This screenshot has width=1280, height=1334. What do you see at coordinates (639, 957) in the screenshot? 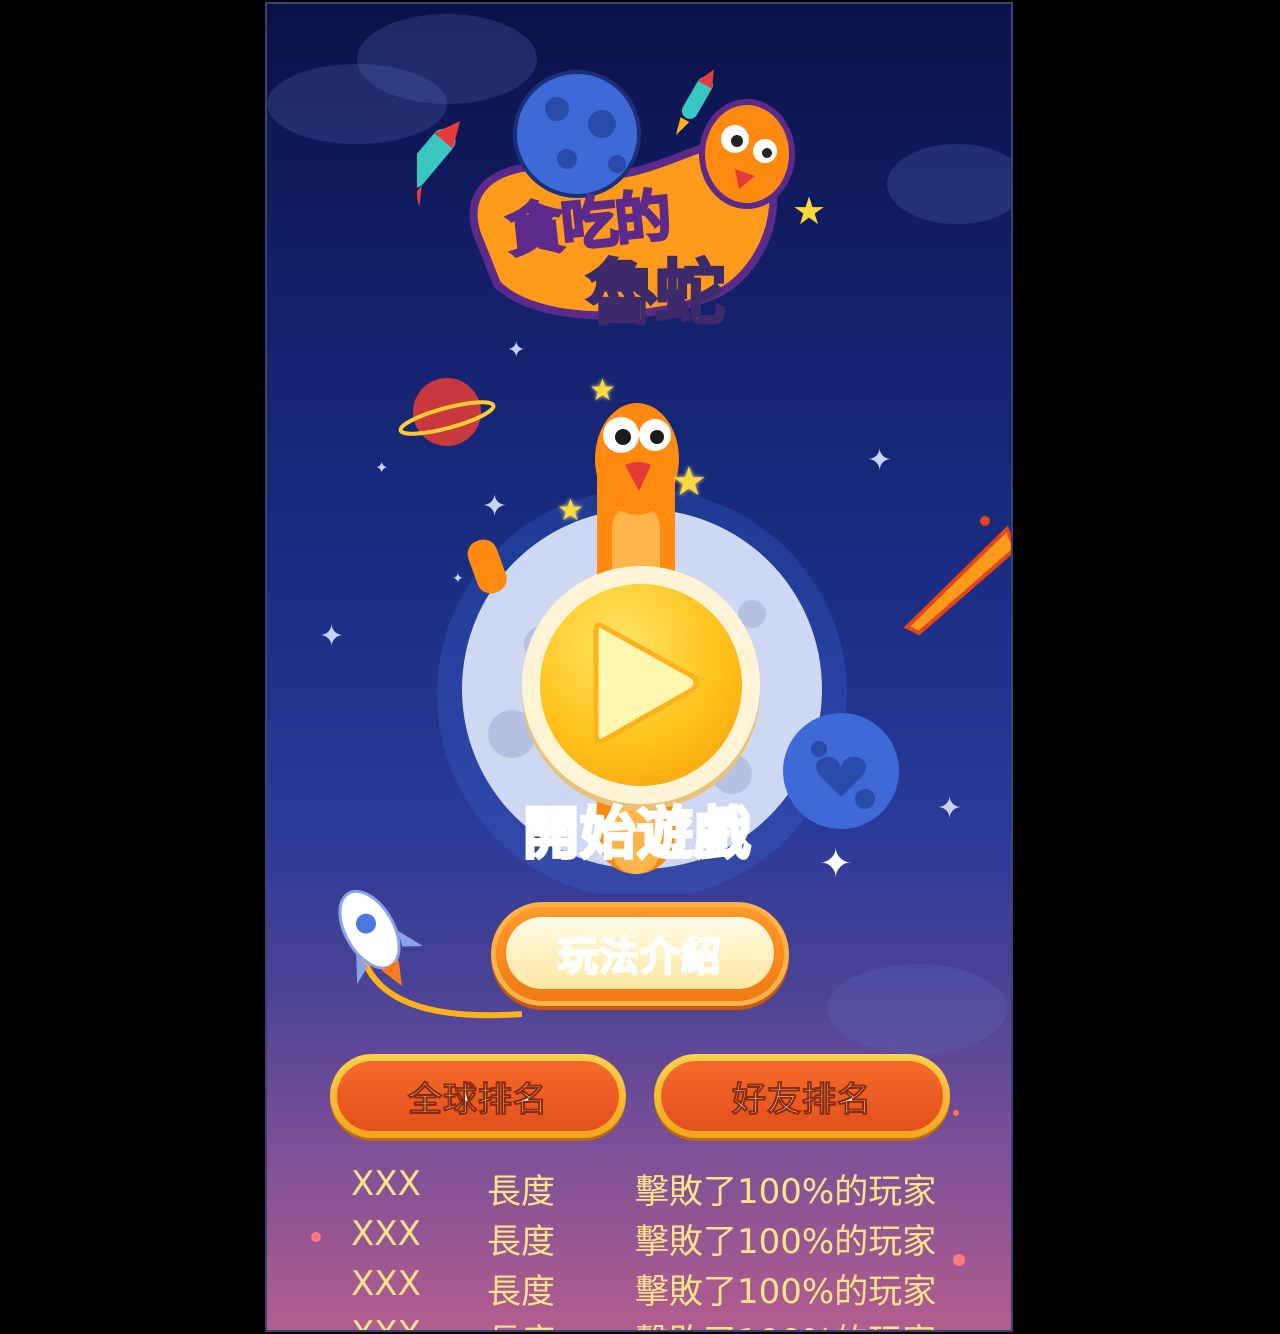
I see `how-to-play-label: 玩法介紹` at bounding box center [639, 957].